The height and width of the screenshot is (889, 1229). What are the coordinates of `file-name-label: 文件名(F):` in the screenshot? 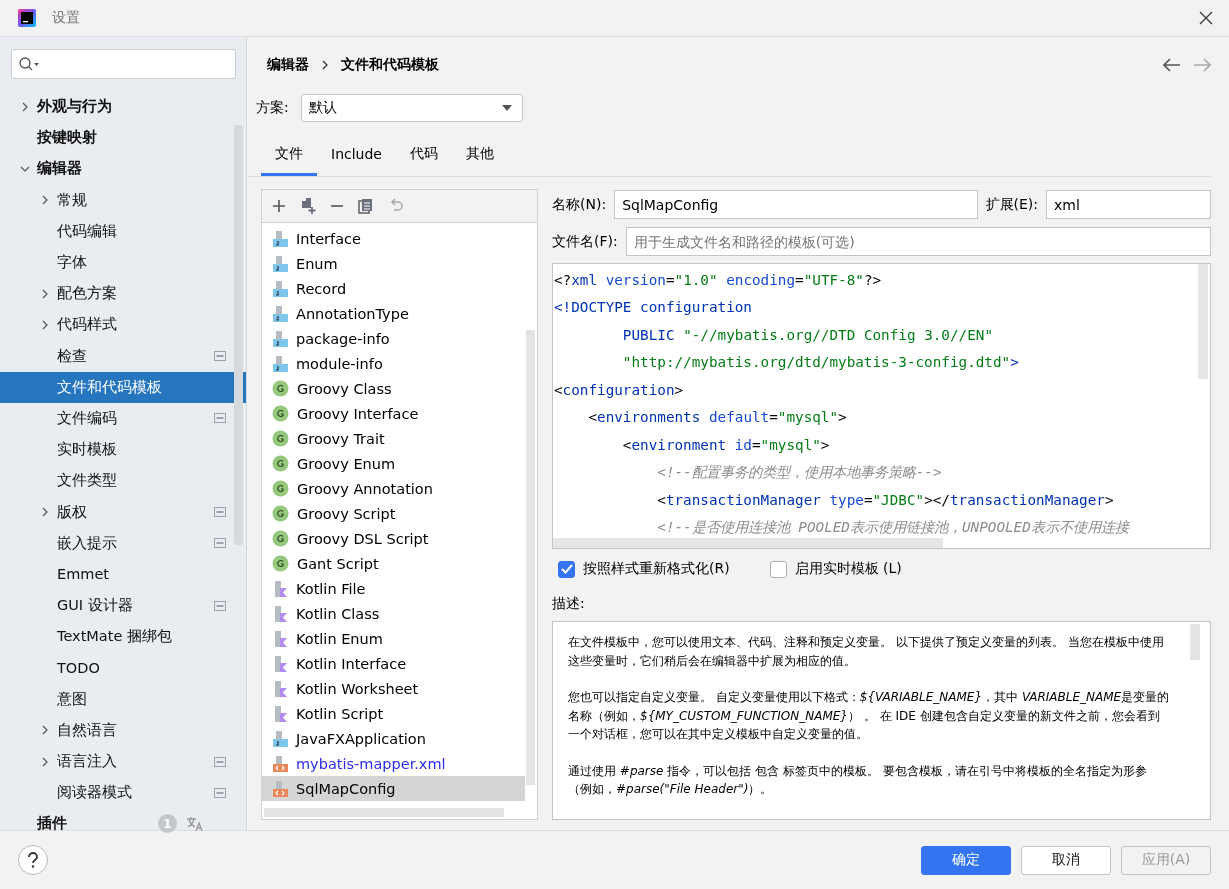 It's located at (585, 241).